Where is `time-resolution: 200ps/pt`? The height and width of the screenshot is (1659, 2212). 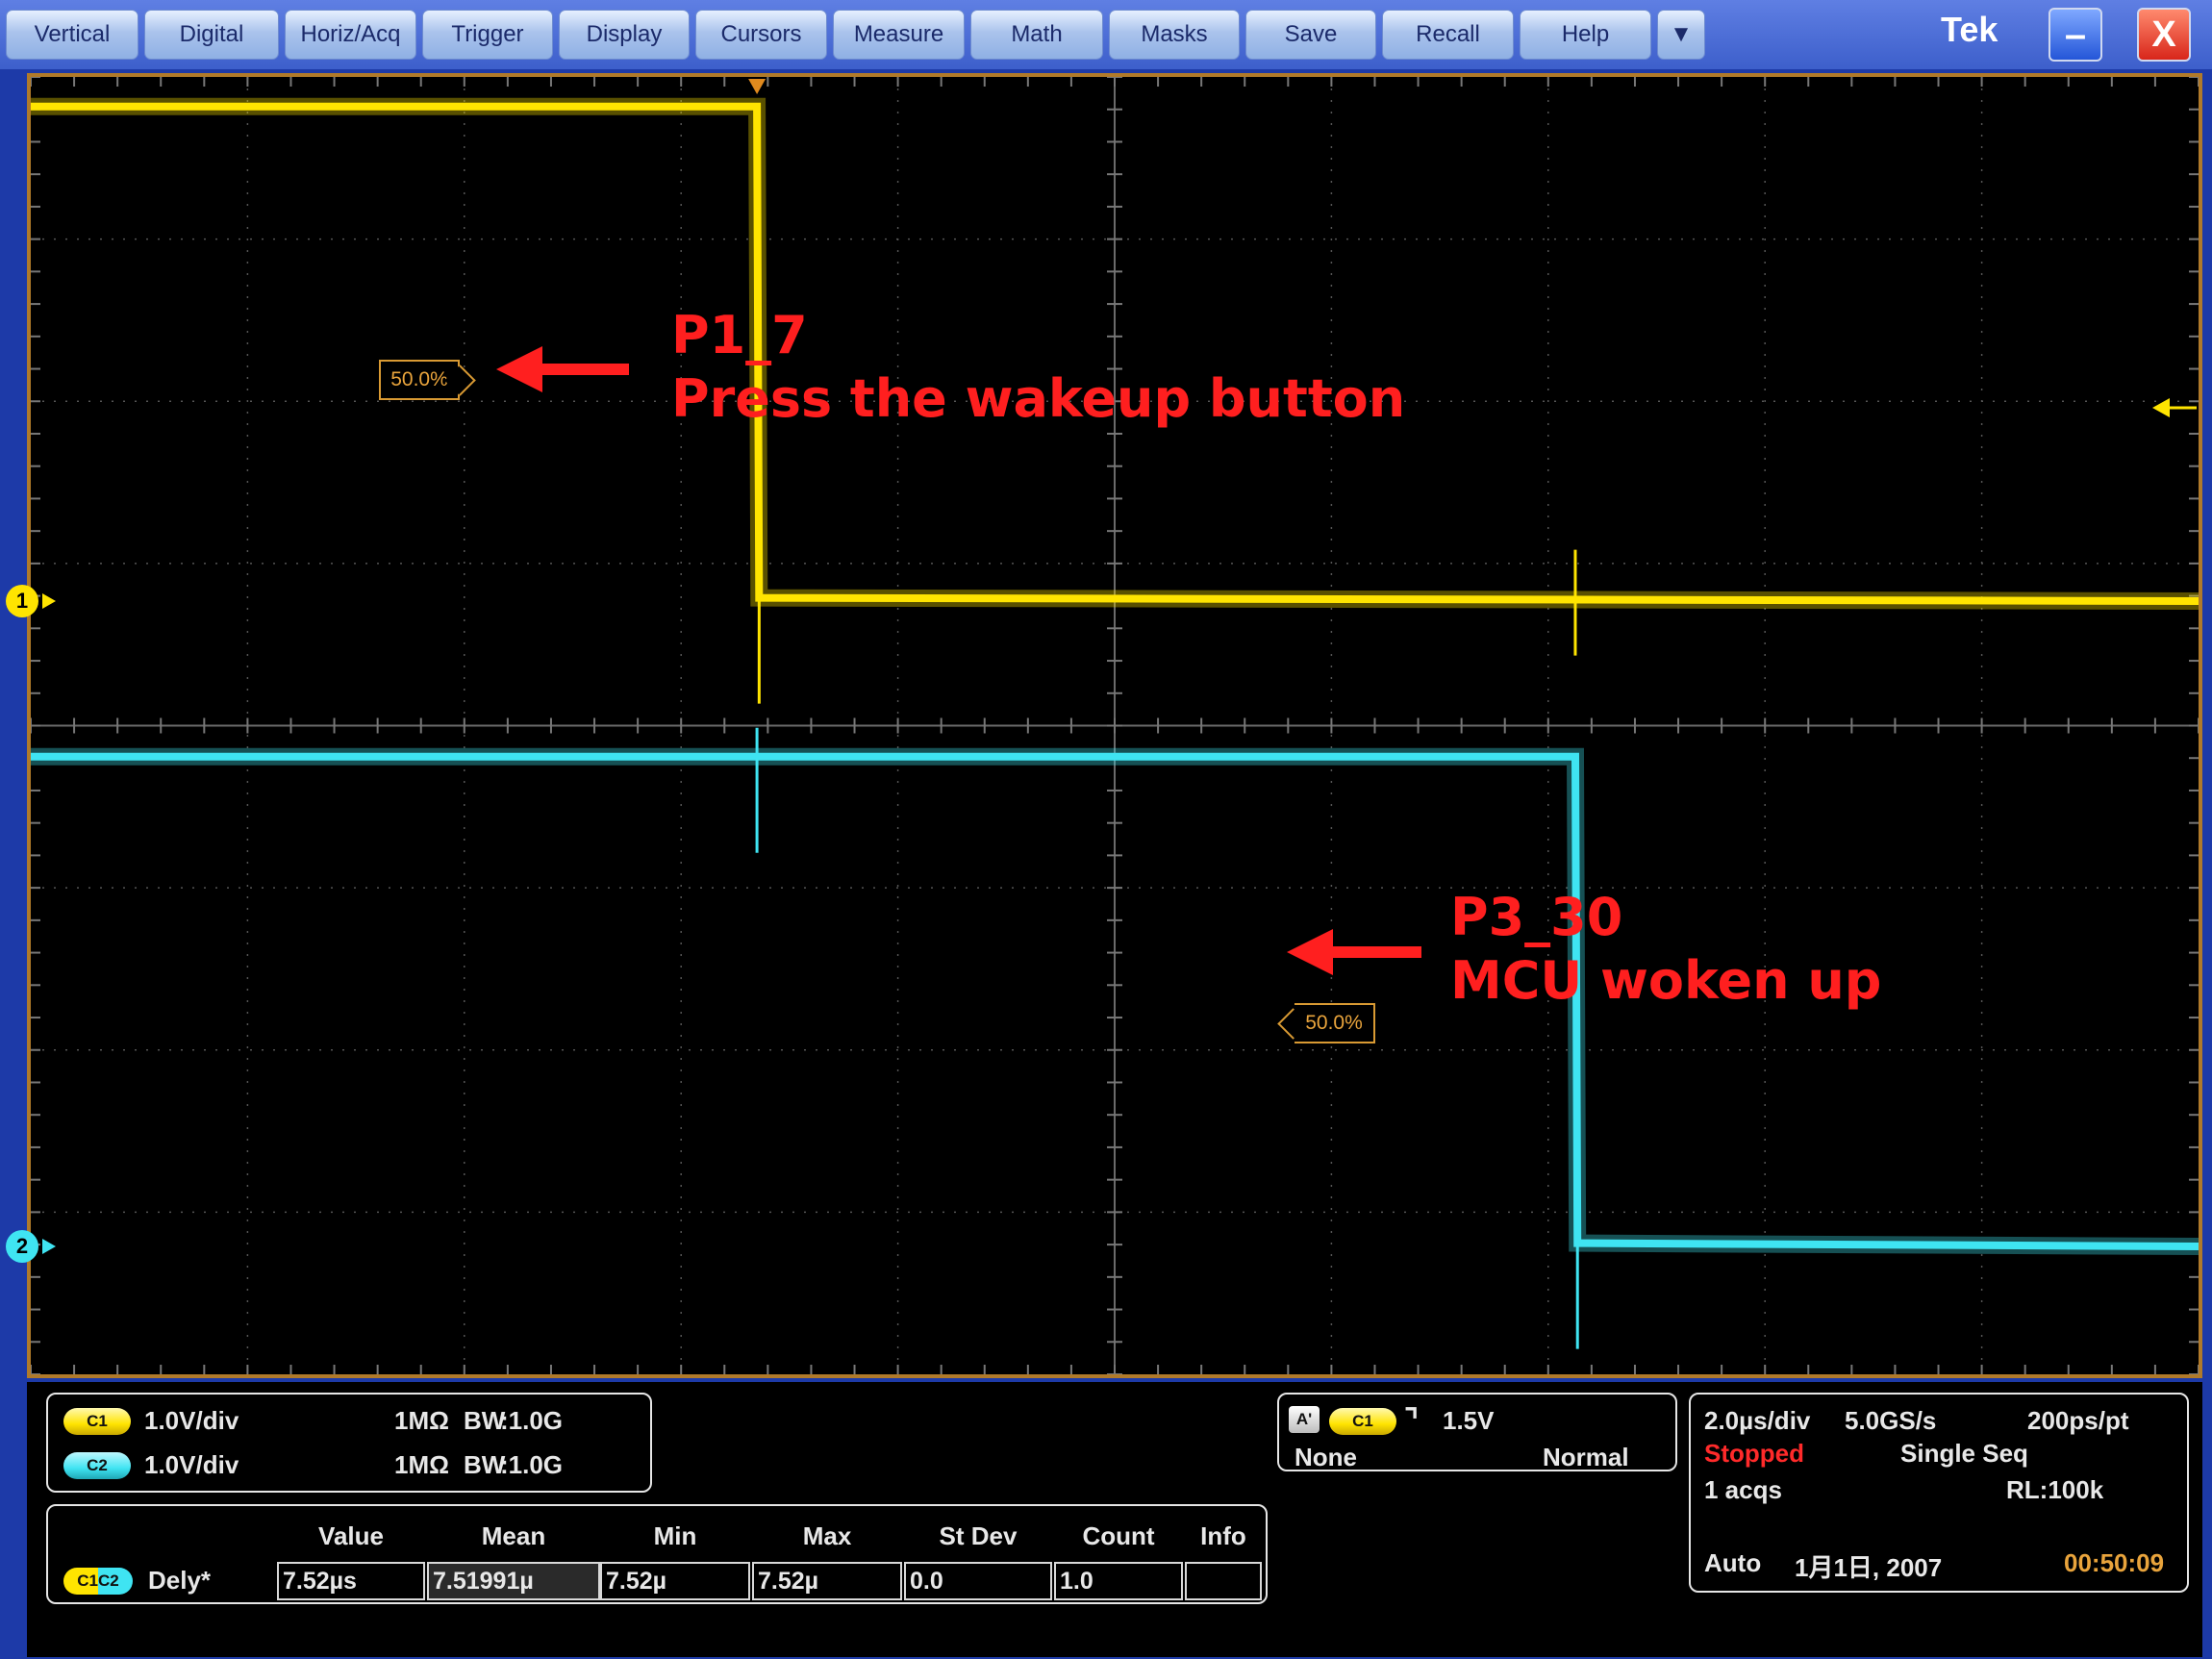
time-resolution: 200ps/pt is located at coordinates (2078, 1420).